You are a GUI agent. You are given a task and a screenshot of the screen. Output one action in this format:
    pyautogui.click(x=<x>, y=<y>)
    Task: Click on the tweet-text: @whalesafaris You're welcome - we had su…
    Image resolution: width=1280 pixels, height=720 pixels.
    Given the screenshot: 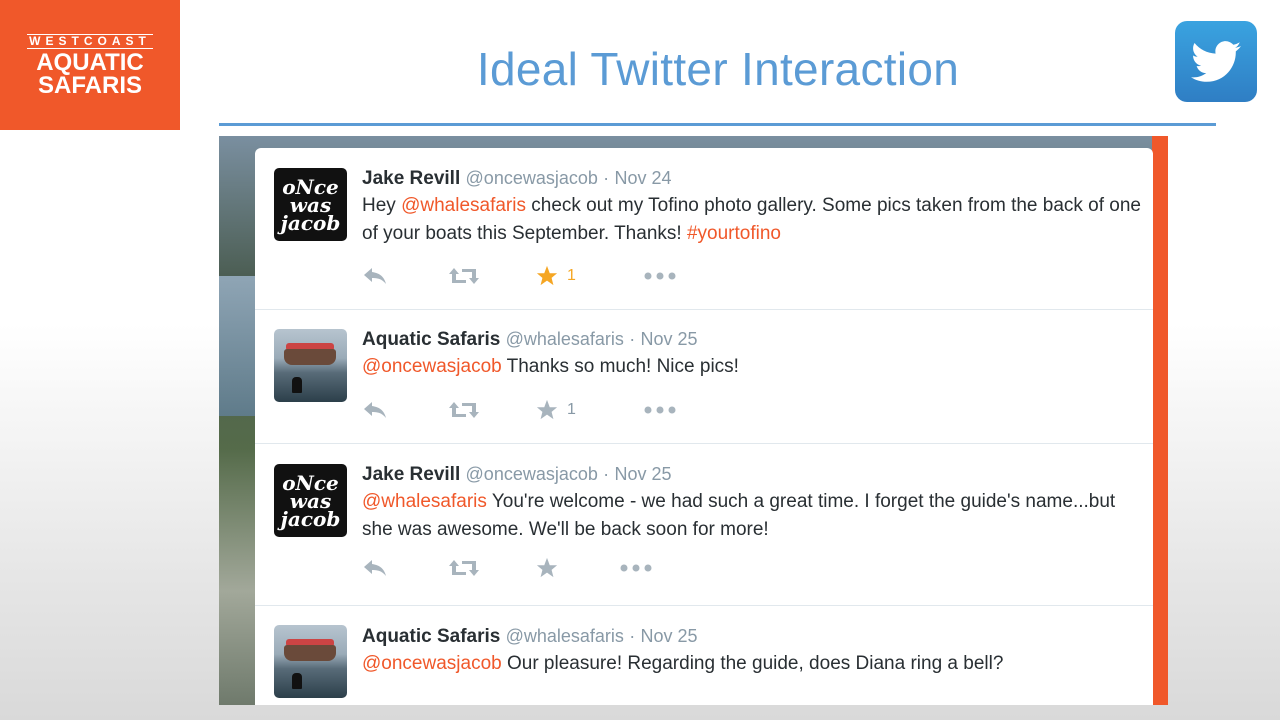 What is the action you would take?
    pyautogui.click(x=752, y=516)
    